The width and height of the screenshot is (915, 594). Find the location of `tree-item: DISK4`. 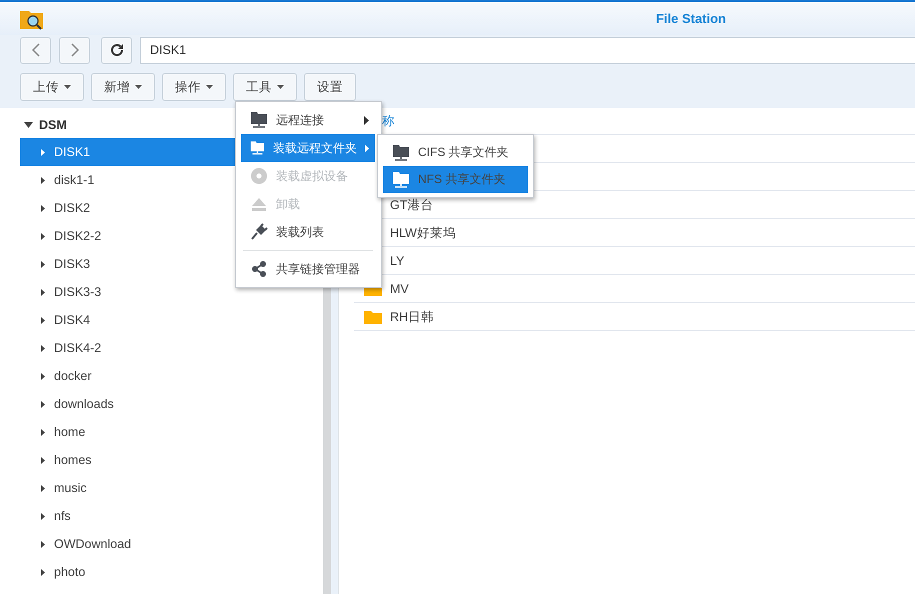

tree-item: DISK4 is located at coordinates (171, 320).